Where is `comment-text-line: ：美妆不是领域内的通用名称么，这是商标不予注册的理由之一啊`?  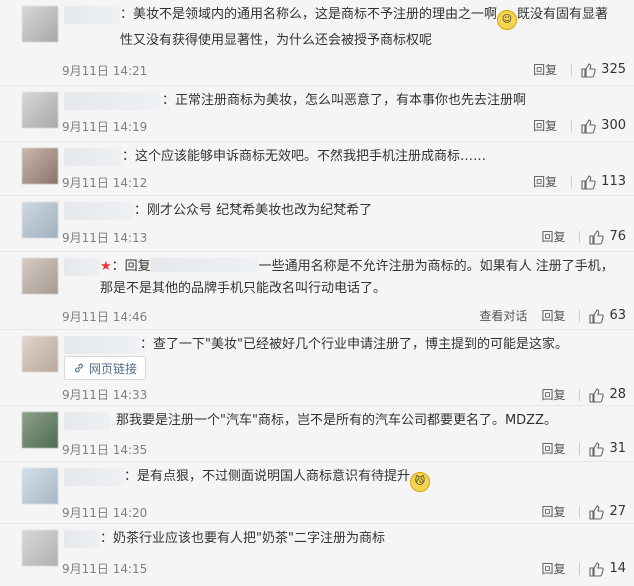 comment-text-line: ：美妆不是领域内的通用名称么，这是商标不予注册的理由之一啊 is located at coordinates (309, 14).